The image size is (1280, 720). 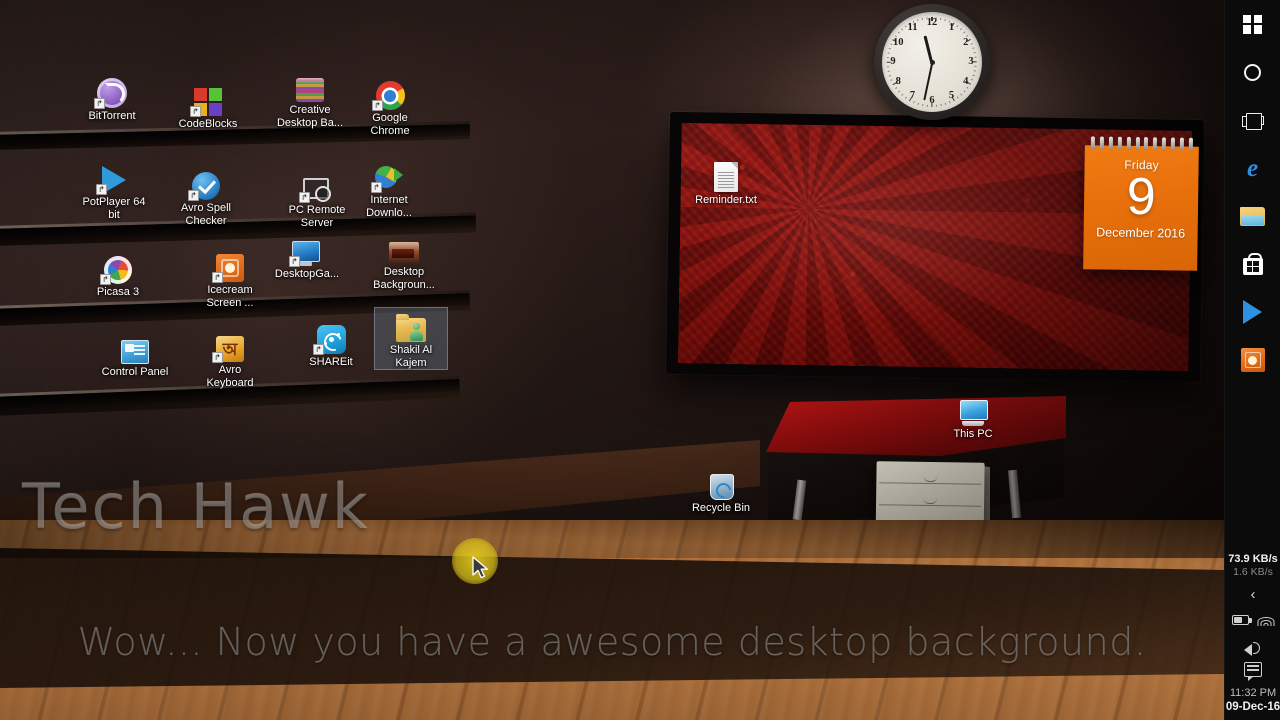 I want to click on control-panel-icon, so click(x=135, y=348).